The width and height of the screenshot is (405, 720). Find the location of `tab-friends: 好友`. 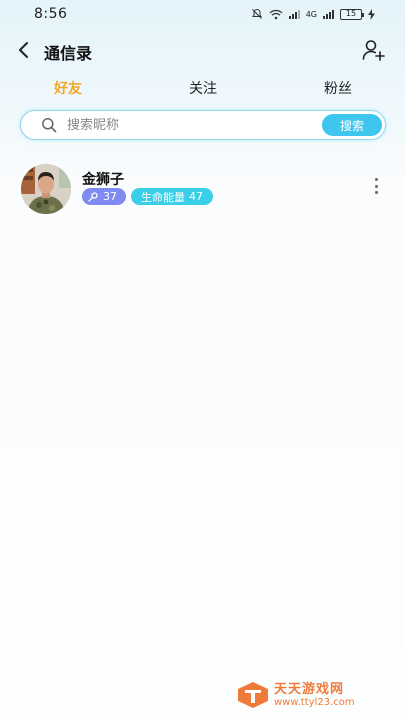

tab-friends: 好友 is located at coordinates (68, 88).